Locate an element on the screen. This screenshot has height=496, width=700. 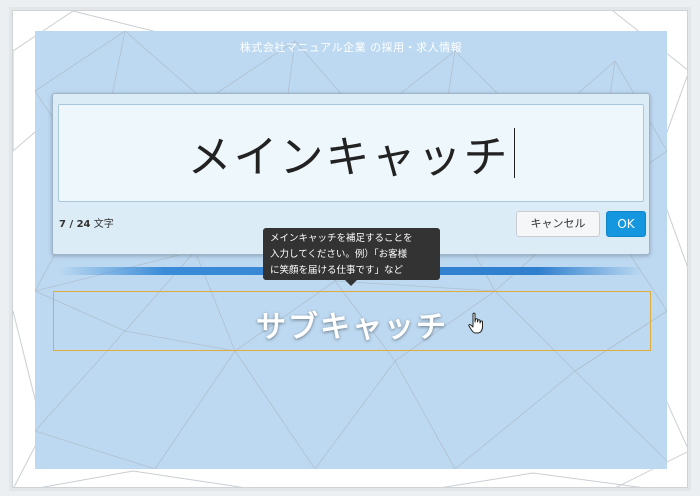
tooltip-line-3: に笑顔を届ける仕事です」など is located at coordinates (337, 270).